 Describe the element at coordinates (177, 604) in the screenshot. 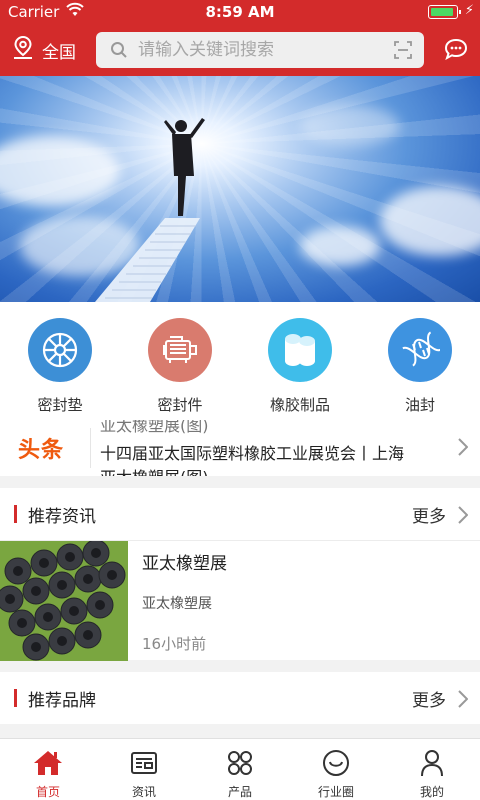

I see `news-source: 亚太橡塑展` at that location.